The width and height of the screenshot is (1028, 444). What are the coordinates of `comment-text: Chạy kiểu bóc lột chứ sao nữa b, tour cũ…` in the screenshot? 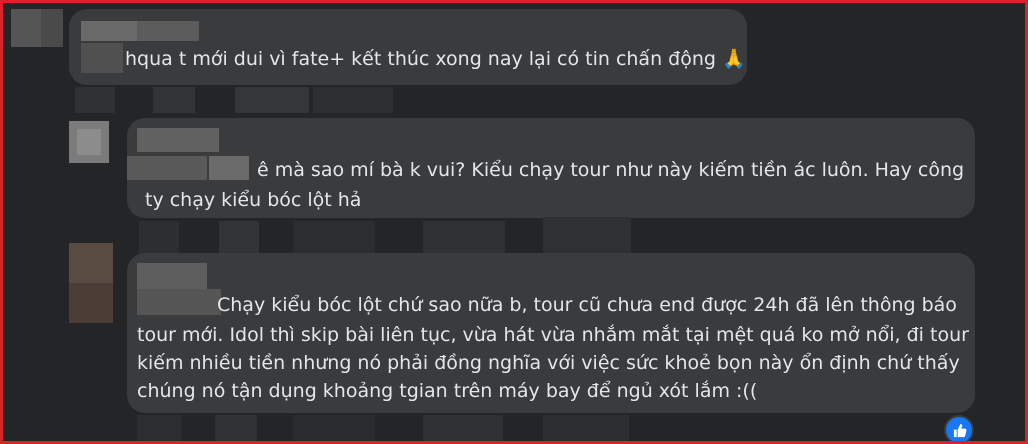 It's located at (587, 305).